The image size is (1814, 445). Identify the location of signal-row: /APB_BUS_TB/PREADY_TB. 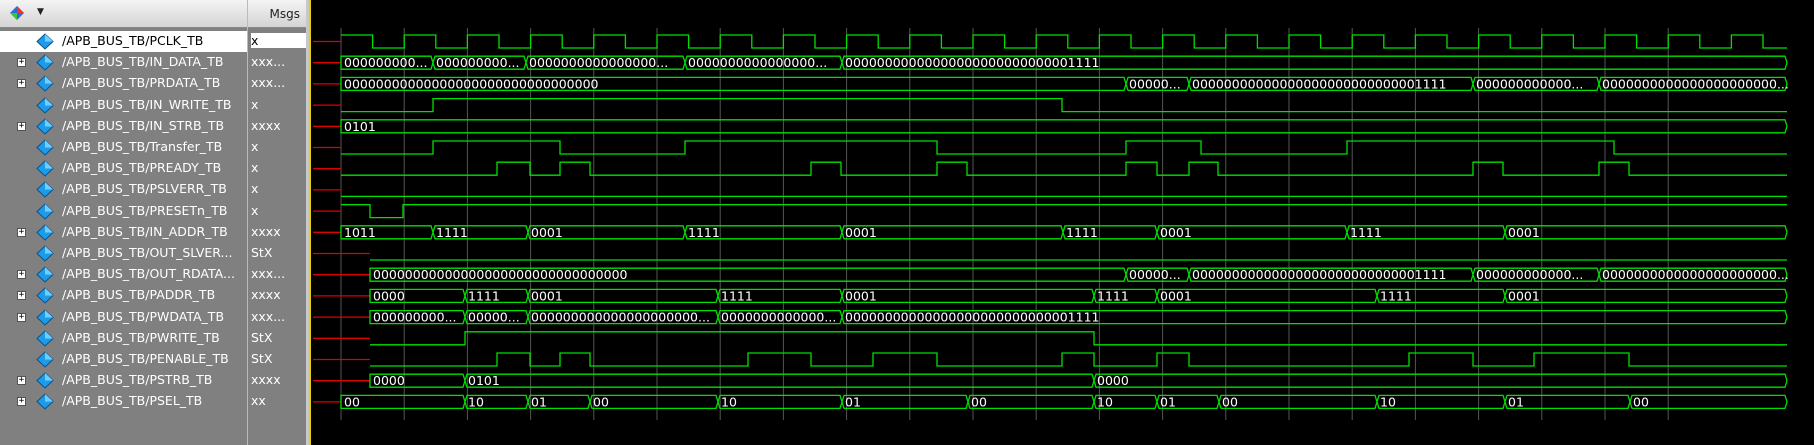
(123, 168).